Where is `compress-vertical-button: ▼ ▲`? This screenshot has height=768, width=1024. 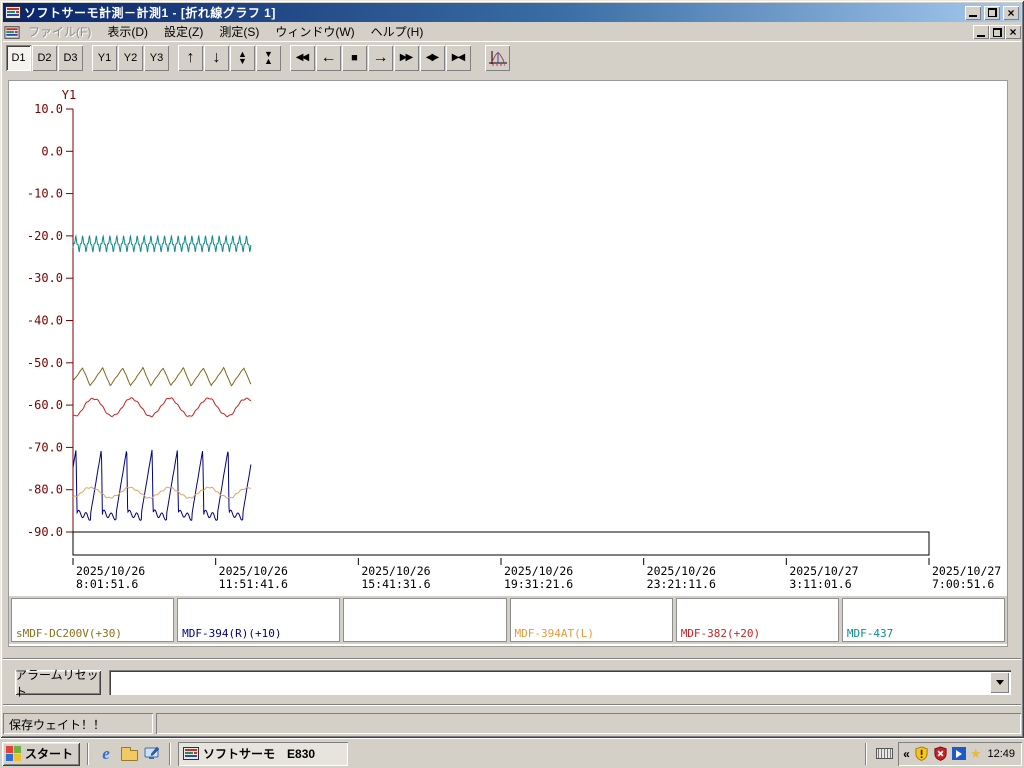 compress-vertical-button: ▼ ▲ is located at coordinates (268, 58).